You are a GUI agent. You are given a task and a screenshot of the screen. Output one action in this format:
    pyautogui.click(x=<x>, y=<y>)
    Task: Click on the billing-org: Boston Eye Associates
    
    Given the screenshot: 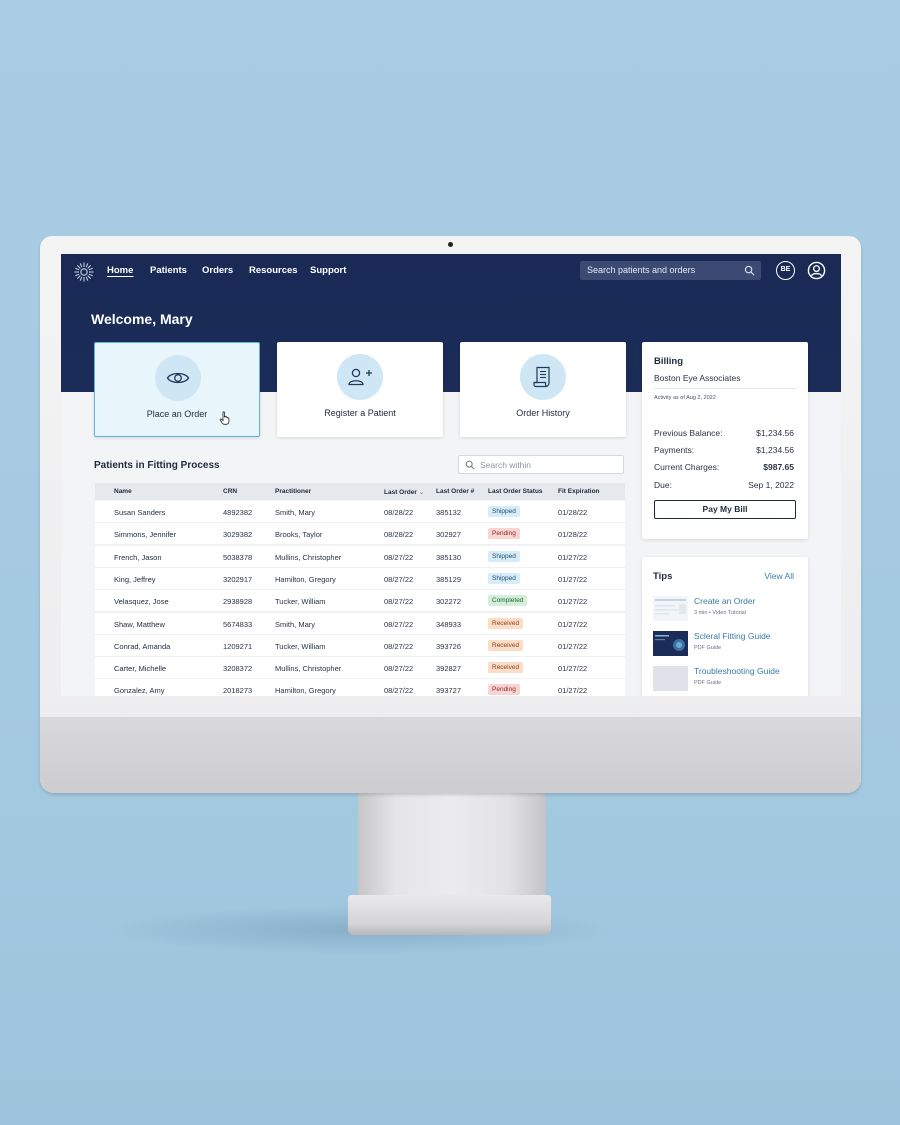 What is the action you would take?
    pyautogui.click(x=697, y=378)
    